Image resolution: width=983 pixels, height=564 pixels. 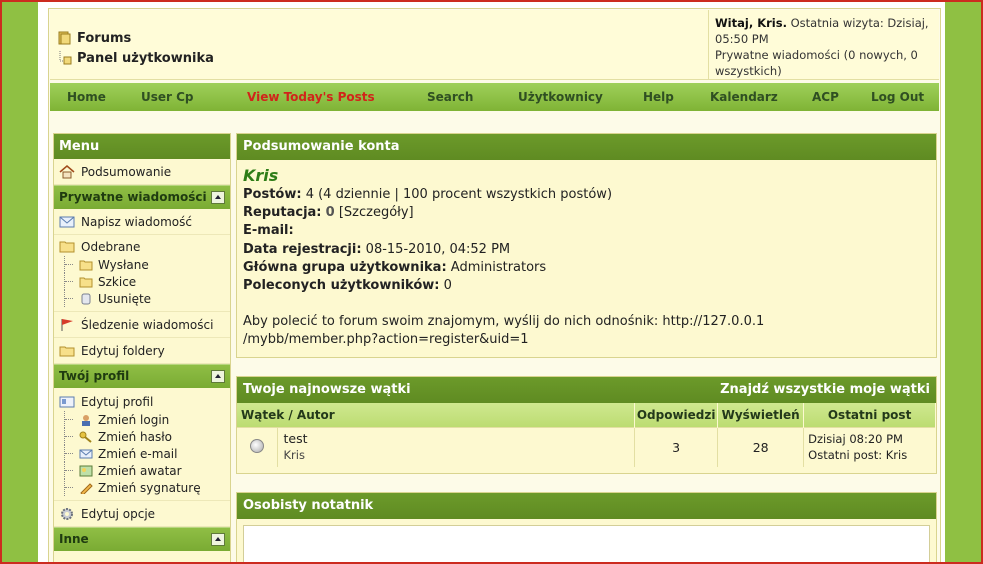 What do you see at coordinates (327, 389) in the screenshot?
I see `latest-threads-title: Twoje najnowsze wątki` at bounding box center [327, 389].